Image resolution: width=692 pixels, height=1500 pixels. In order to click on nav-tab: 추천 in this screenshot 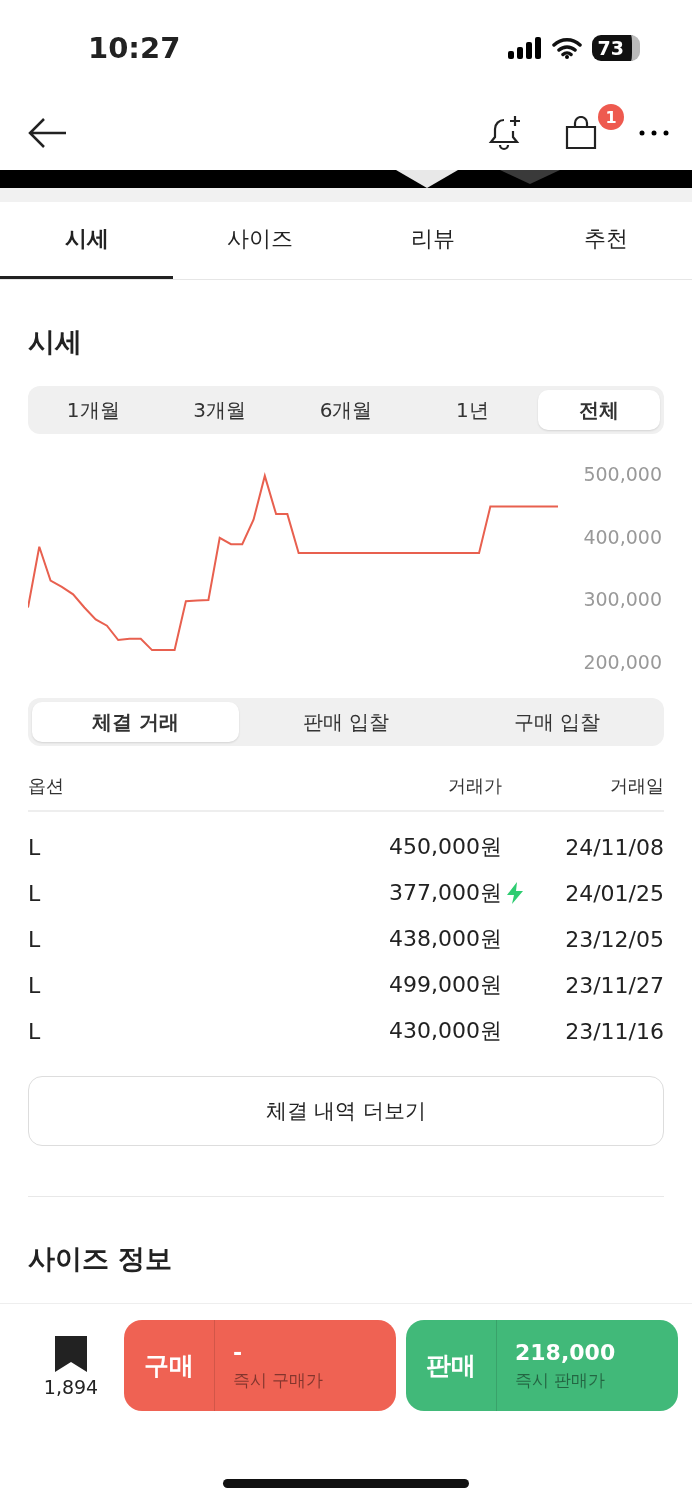, I will do `click(605, 240)`.